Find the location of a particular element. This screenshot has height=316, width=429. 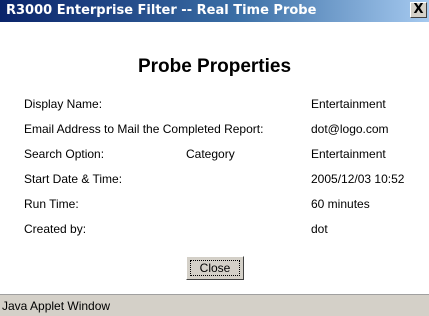

close-button: Close is located at coordinates (215, 268).